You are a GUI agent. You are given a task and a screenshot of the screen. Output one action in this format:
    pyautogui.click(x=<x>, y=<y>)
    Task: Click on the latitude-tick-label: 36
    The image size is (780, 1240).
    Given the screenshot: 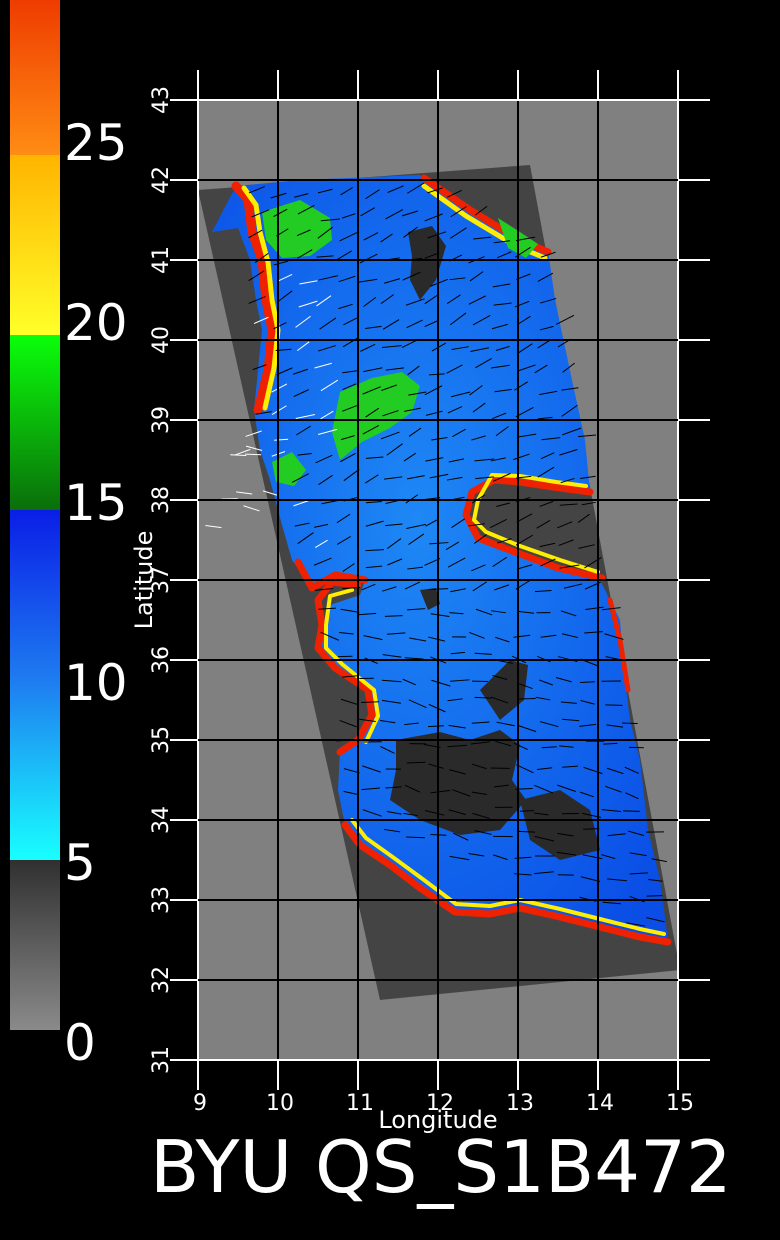 What is the action you would take?
    pyautogui.click(x=161, y=660)
    